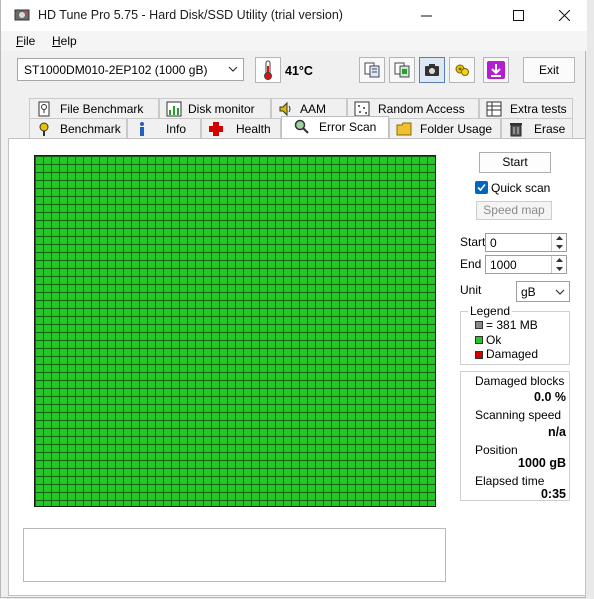 The height and width of the screenshot is (599, 594). What do you see at coordinates (520, 381) in the screenshot?
I see `damaged-blocks-label: Damaged blocks` at bounding box center [520, 381].